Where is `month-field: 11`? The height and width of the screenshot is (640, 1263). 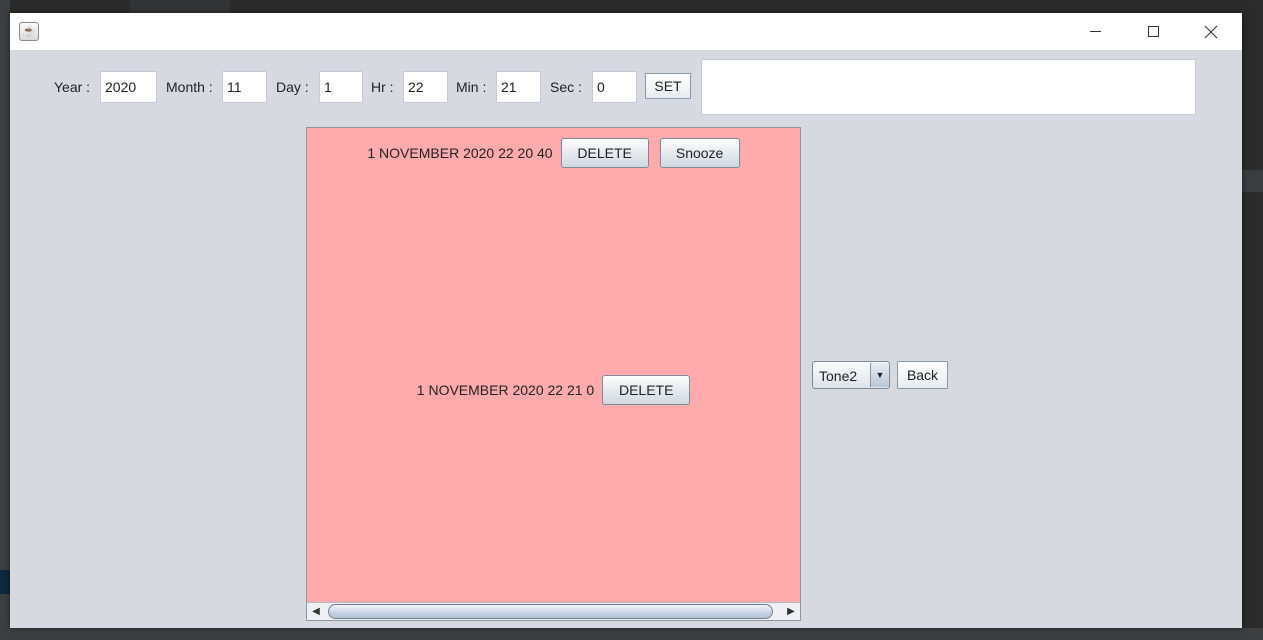
month-field: 11 is located at coordinates (244, 87).